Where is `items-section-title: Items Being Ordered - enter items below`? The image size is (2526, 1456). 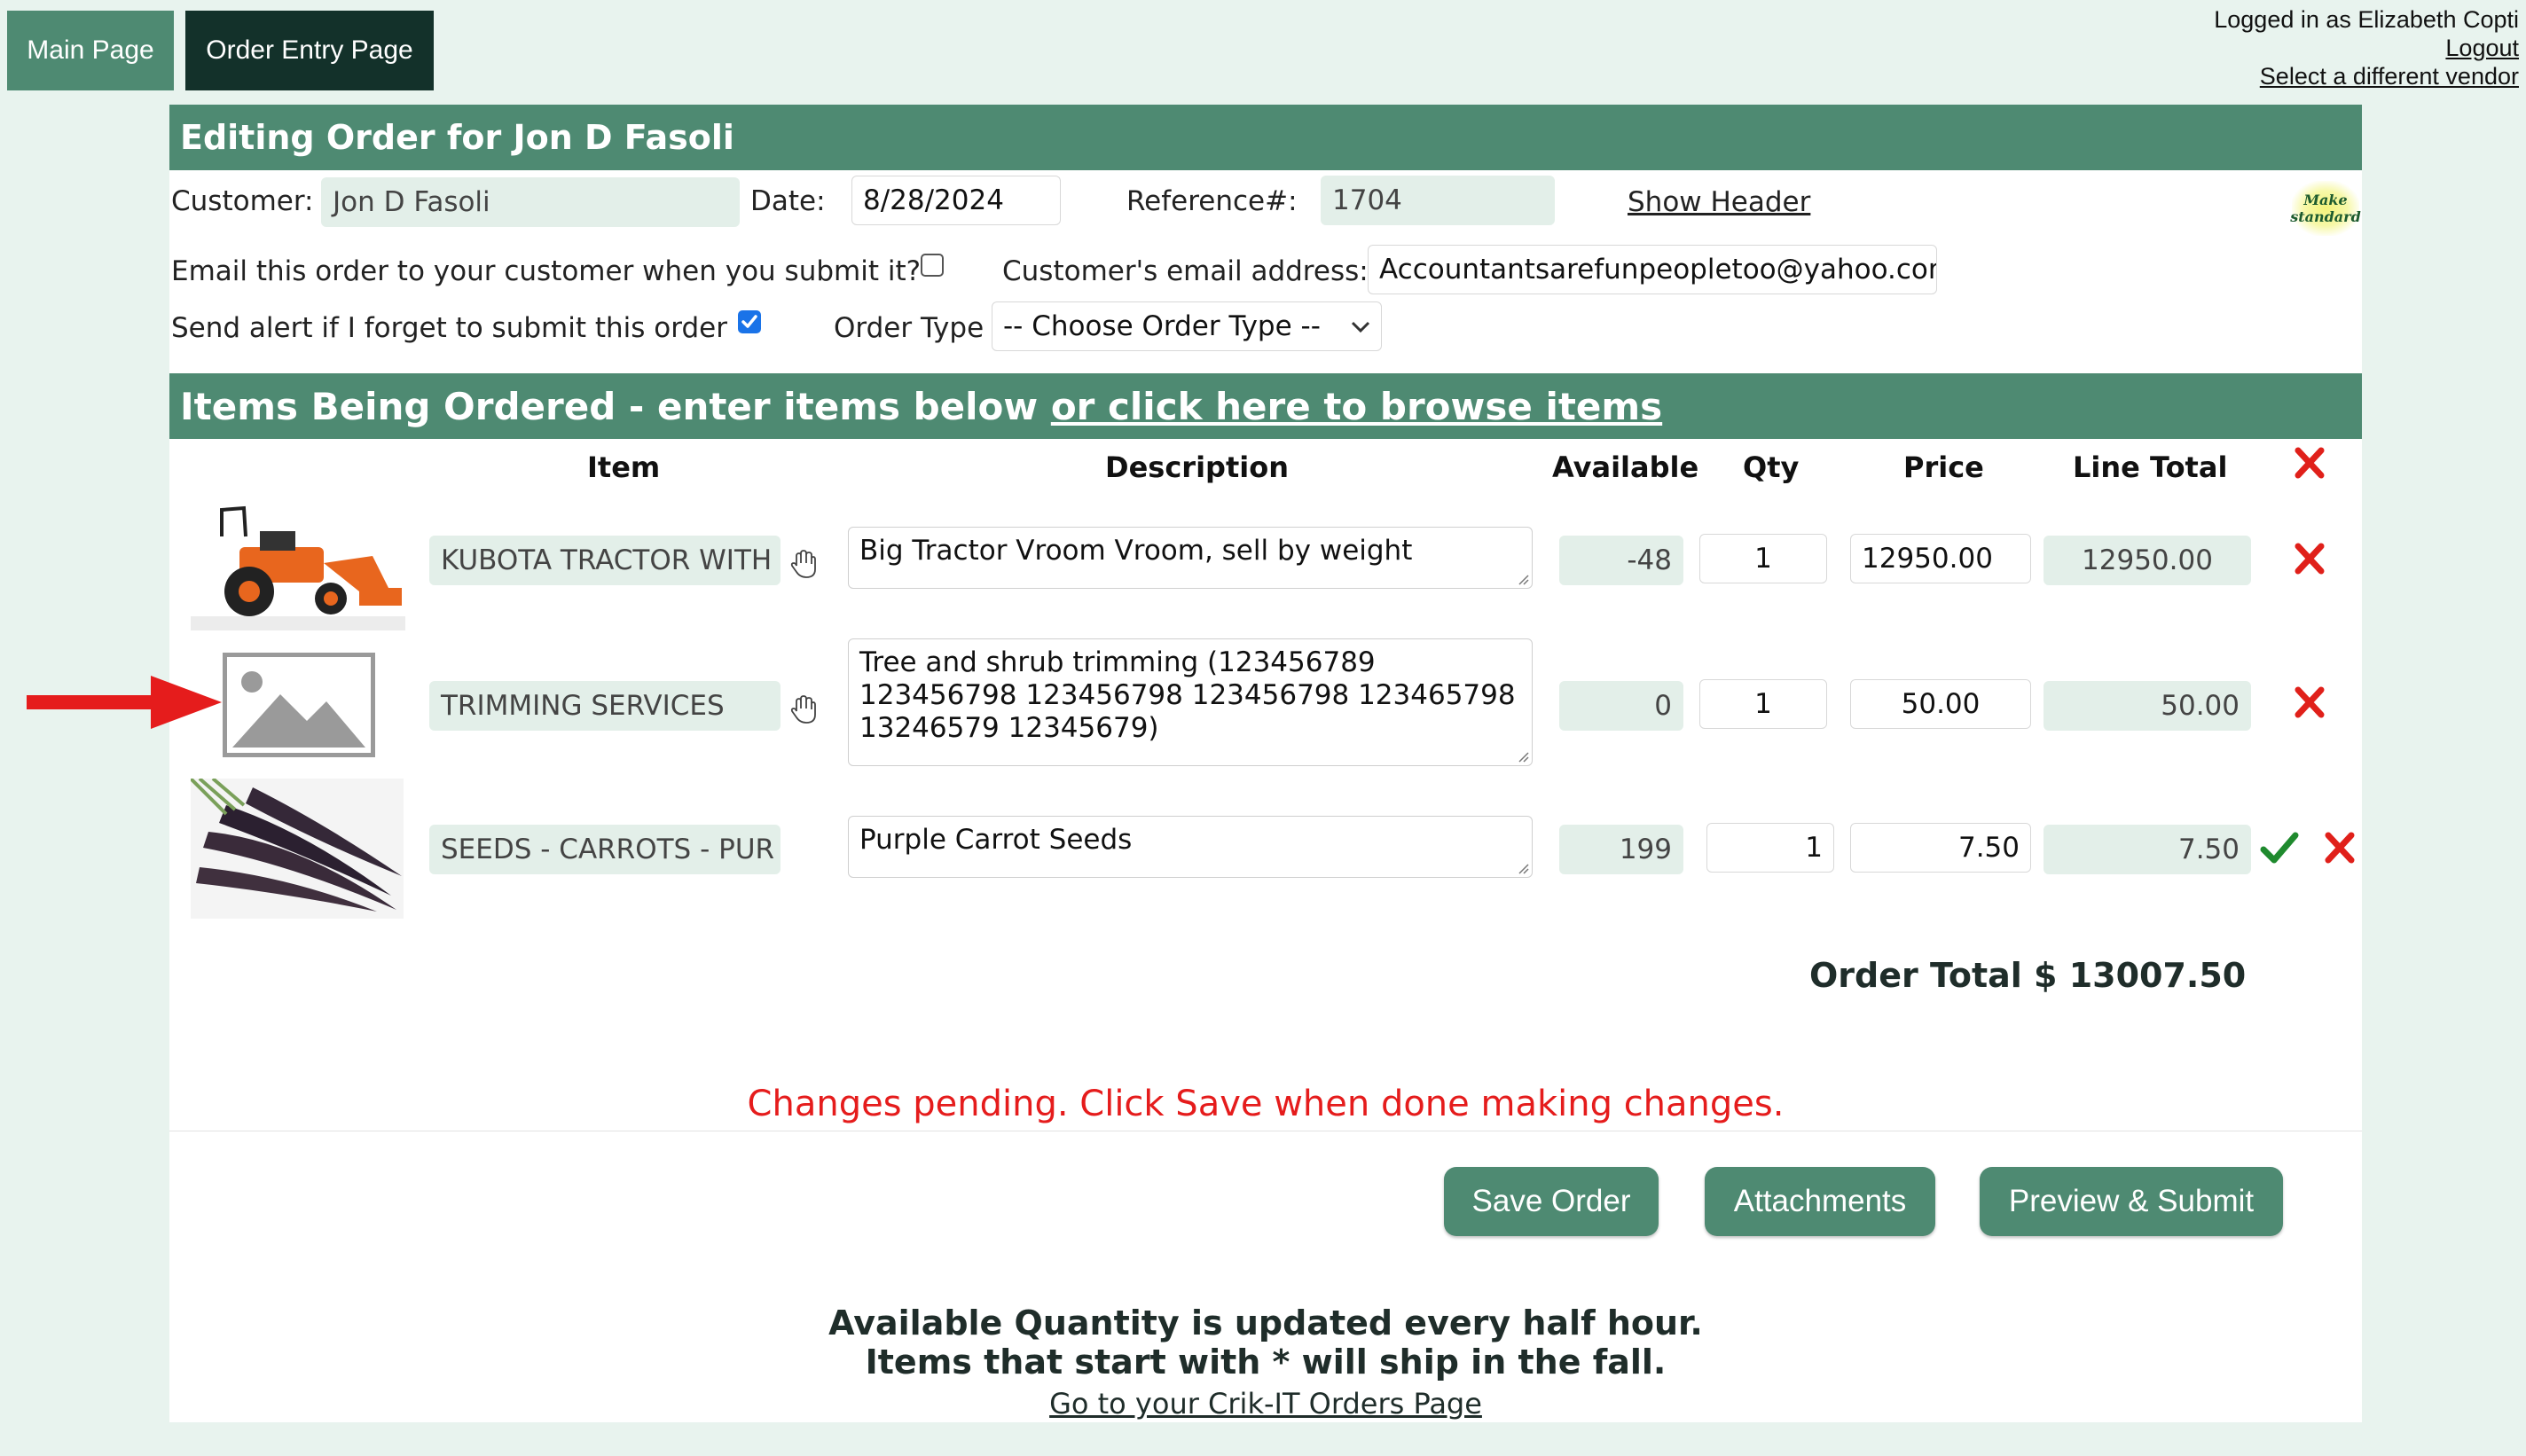
items-section-title: Items Being Ordered - enter items below is located at coordinates (615, 406).